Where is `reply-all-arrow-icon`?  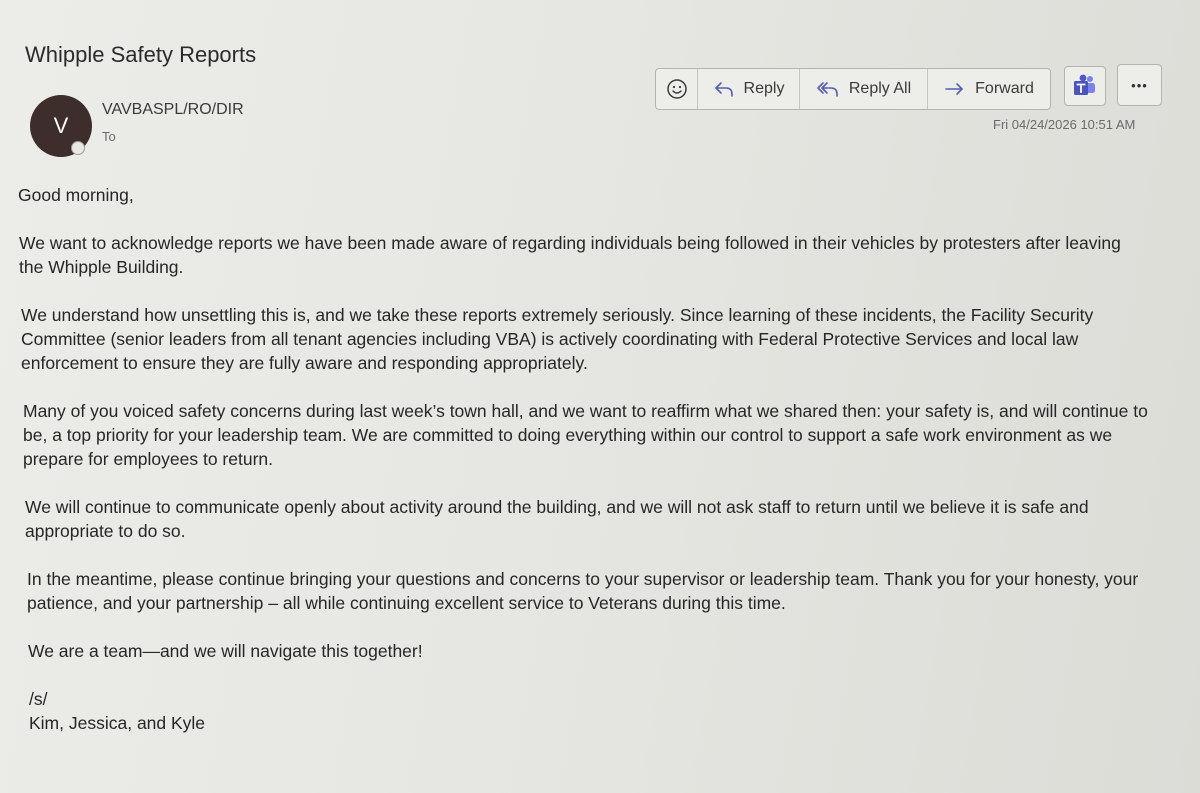
reply-all-arrow-icon is located at coordinates (828, 89).